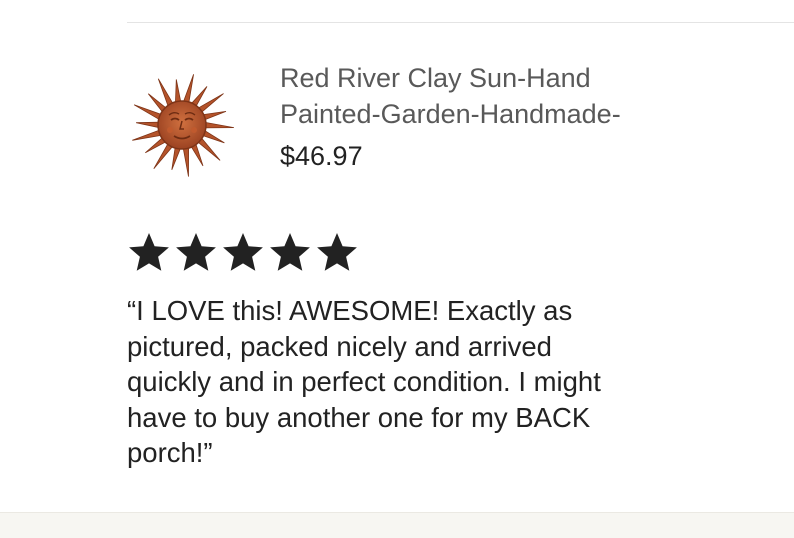  I want to click on review-line: “I LOVE this! AWESOME! Exactly as, so click(350, 310).